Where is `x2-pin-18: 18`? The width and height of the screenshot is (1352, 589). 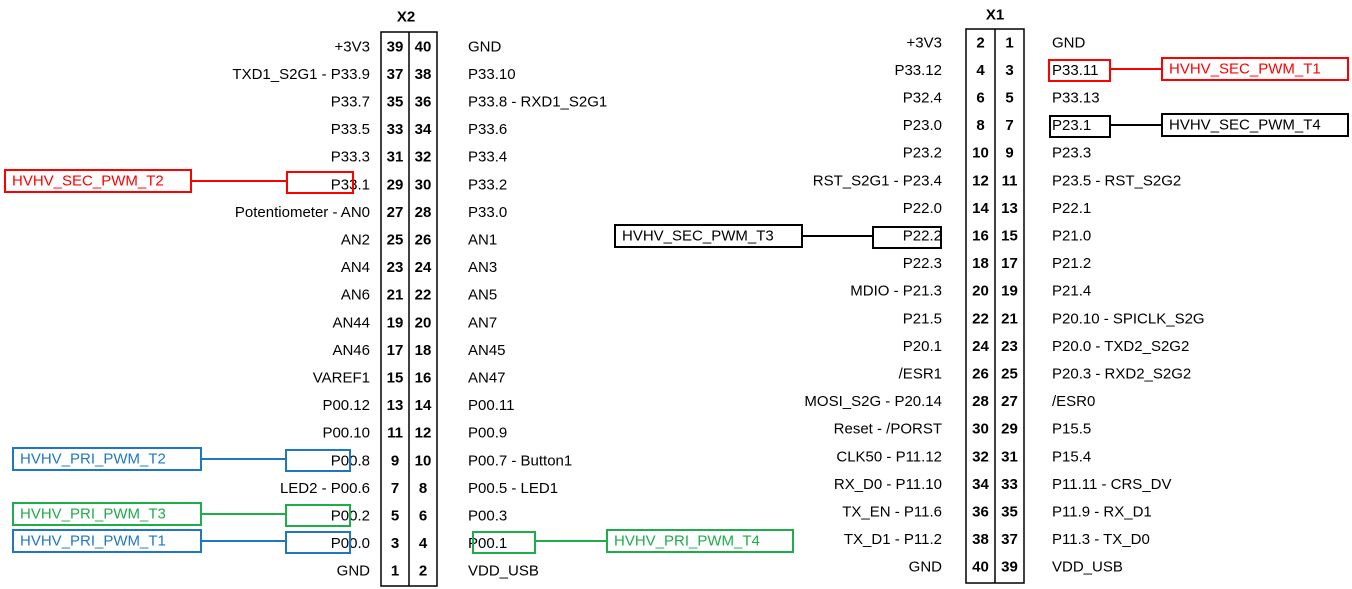
x2-pin-18: 18 is located at coordinates (423, 350).